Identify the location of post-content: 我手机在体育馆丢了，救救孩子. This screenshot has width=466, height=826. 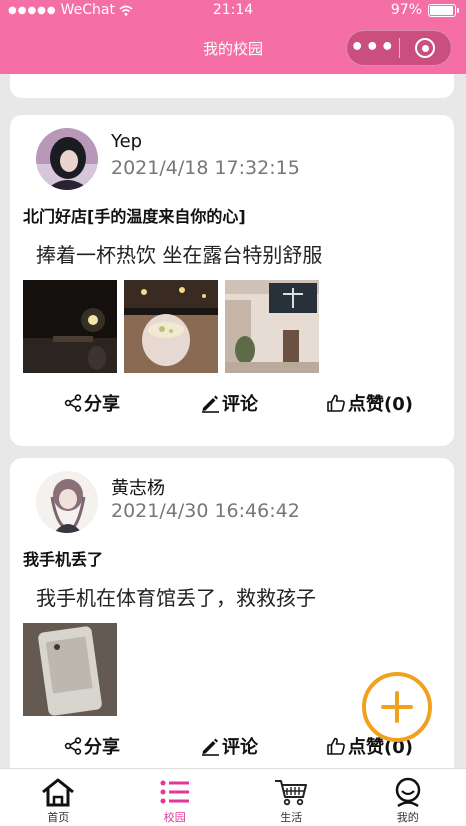
(176, 598).